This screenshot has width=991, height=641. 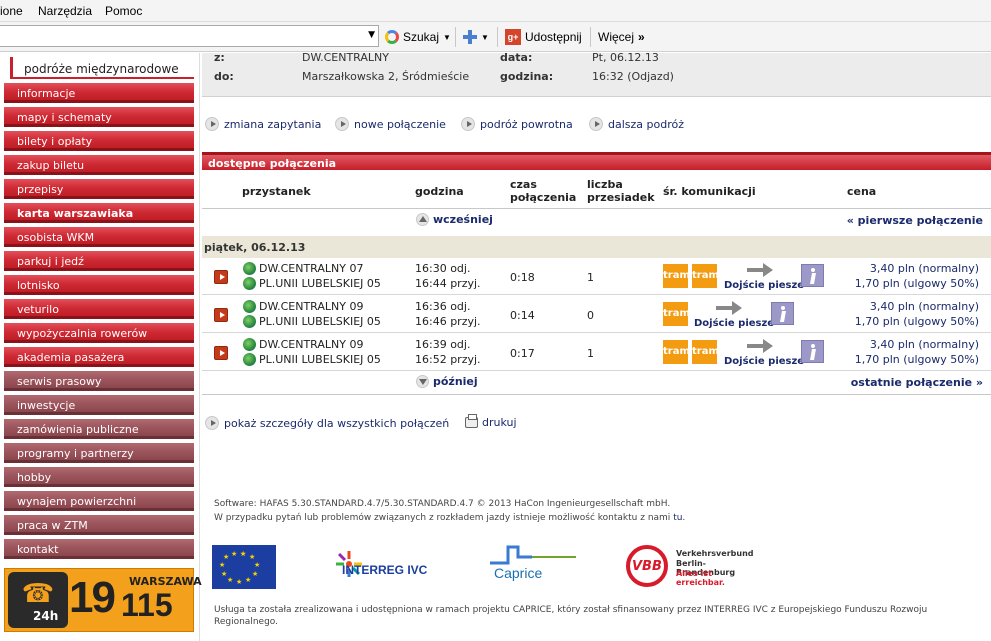 I want to click on print-link: drukuj, so click(x=491, y=421).